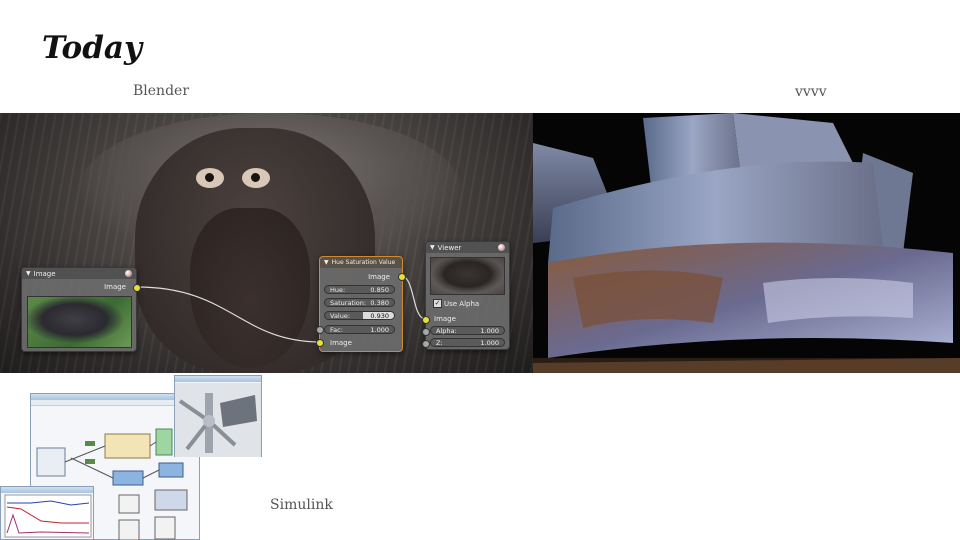 This screenshot has width=960, height=540. I want to click on hue-label: Hue:, so click(338, 289).